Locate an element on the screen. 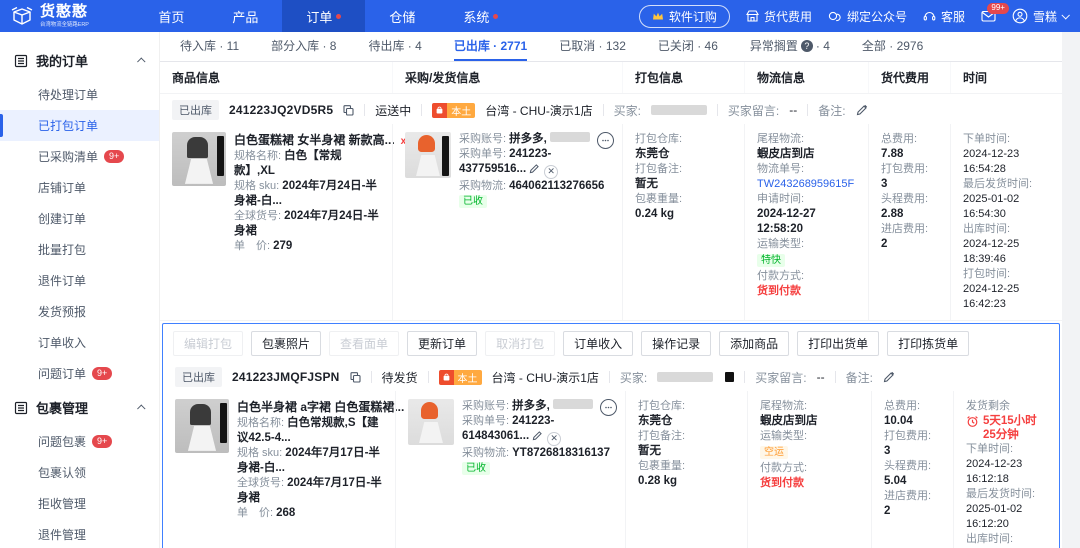 The width and height of the screenshot is (1080, 548). tab-label: 异常搁置 is located at coordinates (773, 46).